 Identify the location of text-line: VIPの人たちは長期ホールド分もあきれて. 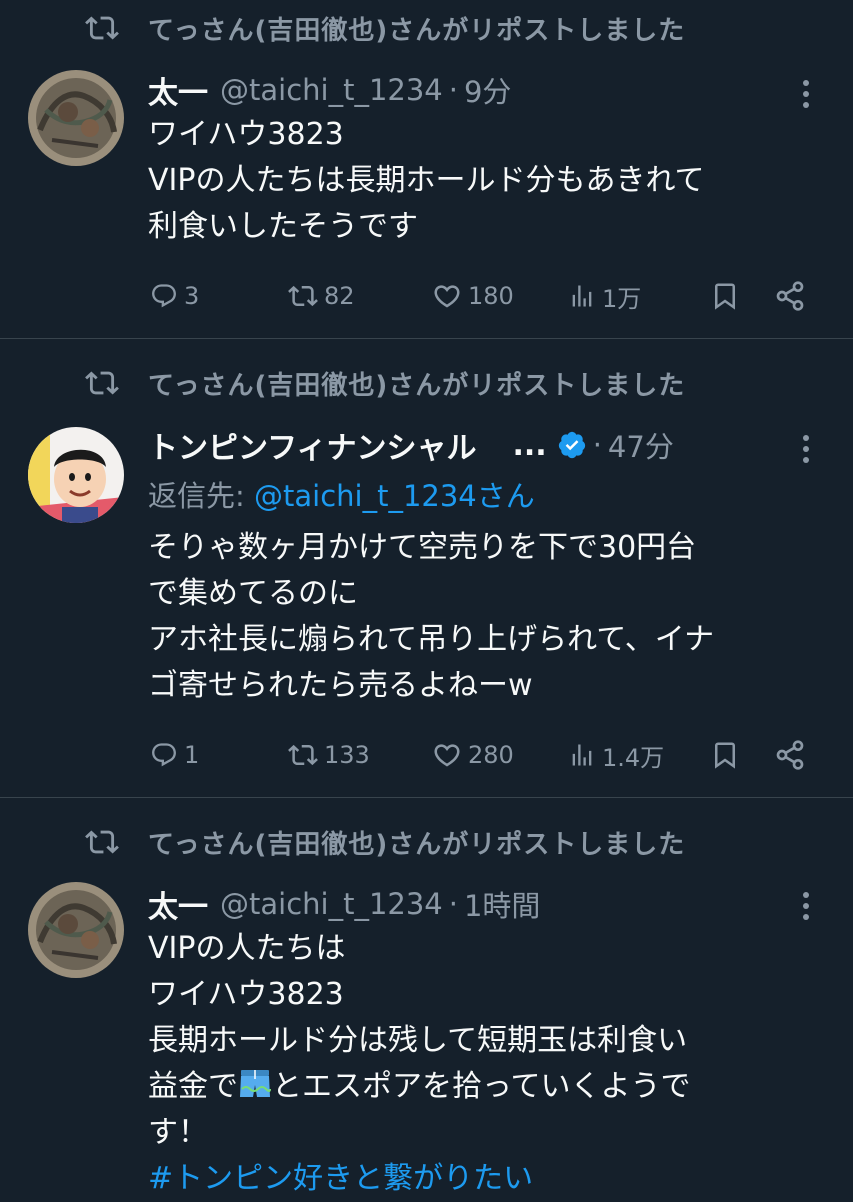
(426, 180).